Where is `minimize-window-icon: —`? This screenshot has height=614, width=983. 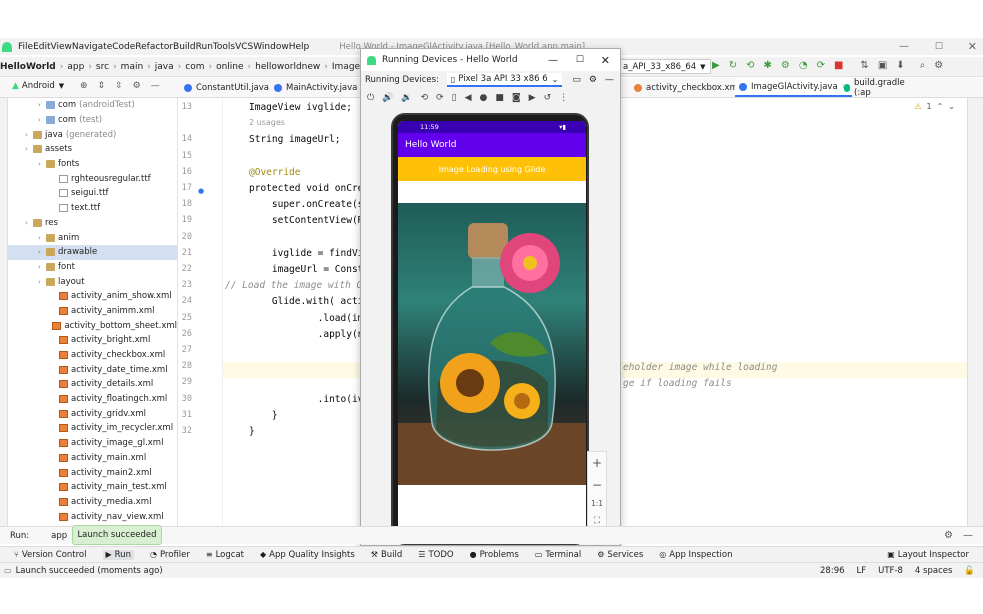
minimize-window-icon: — is located at coordinates (904, 46).